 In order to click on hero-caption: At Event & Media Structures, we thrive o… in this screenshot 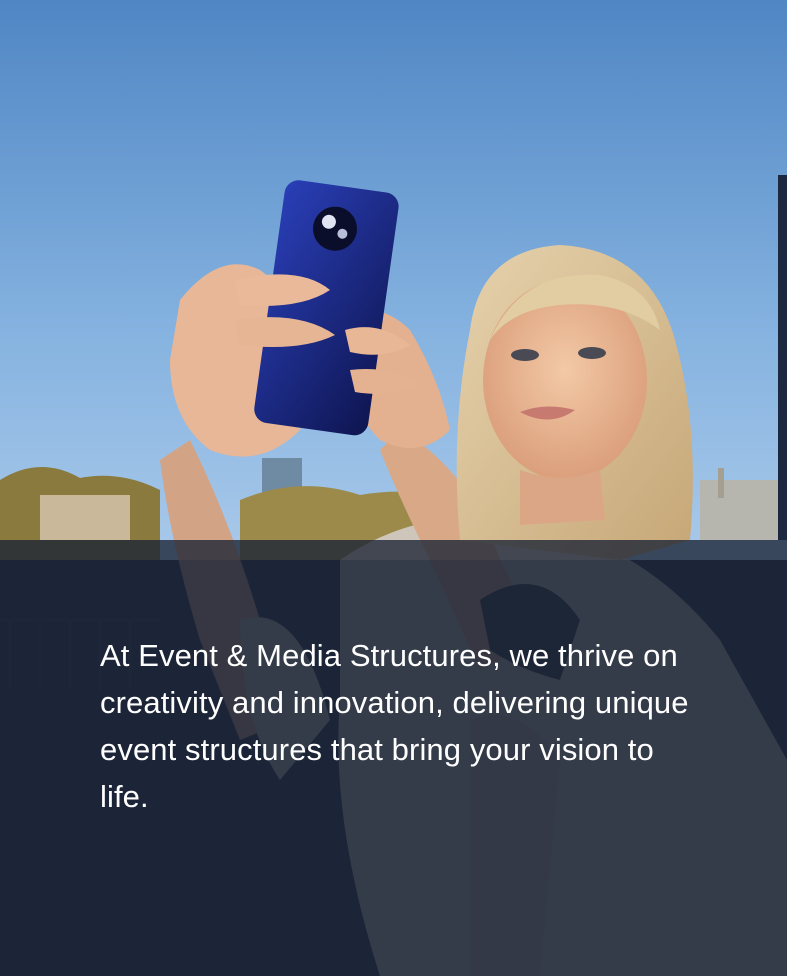, I will do `click(394, 726)`.